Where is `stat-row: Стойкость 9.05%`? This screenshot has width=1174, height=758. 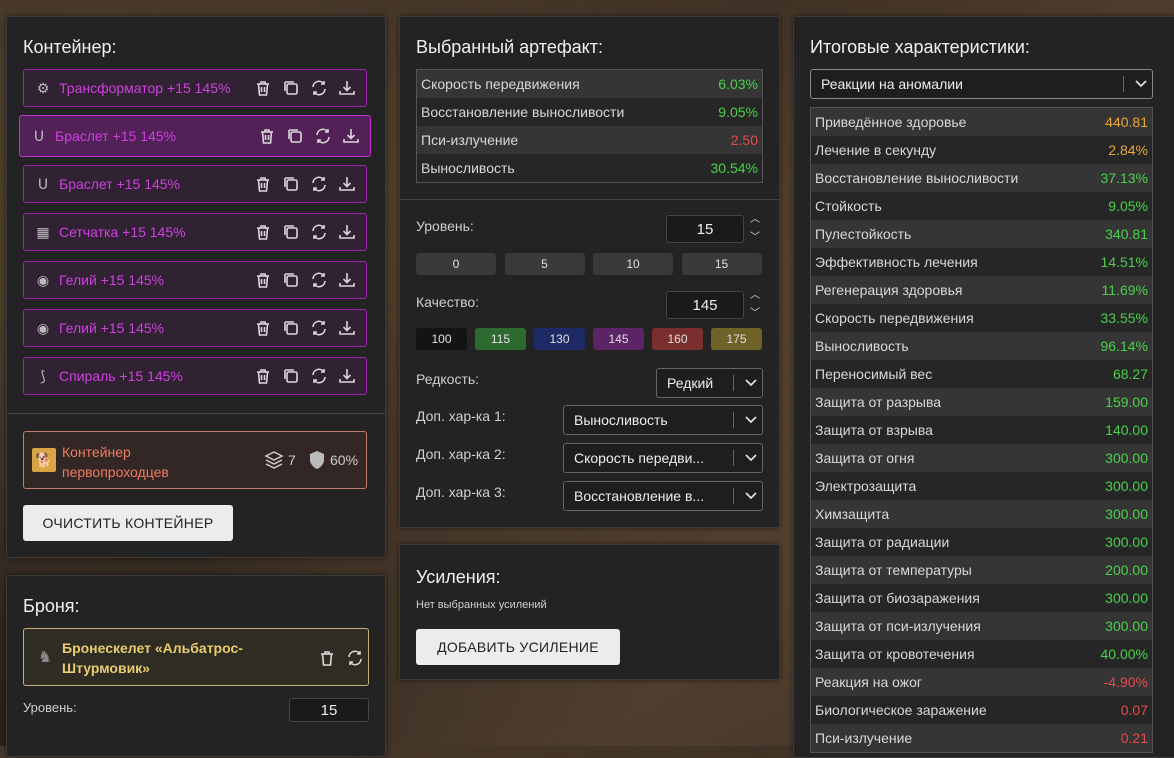 stat-row: Стойкость 9.05% is located at coordinates (981, 206).